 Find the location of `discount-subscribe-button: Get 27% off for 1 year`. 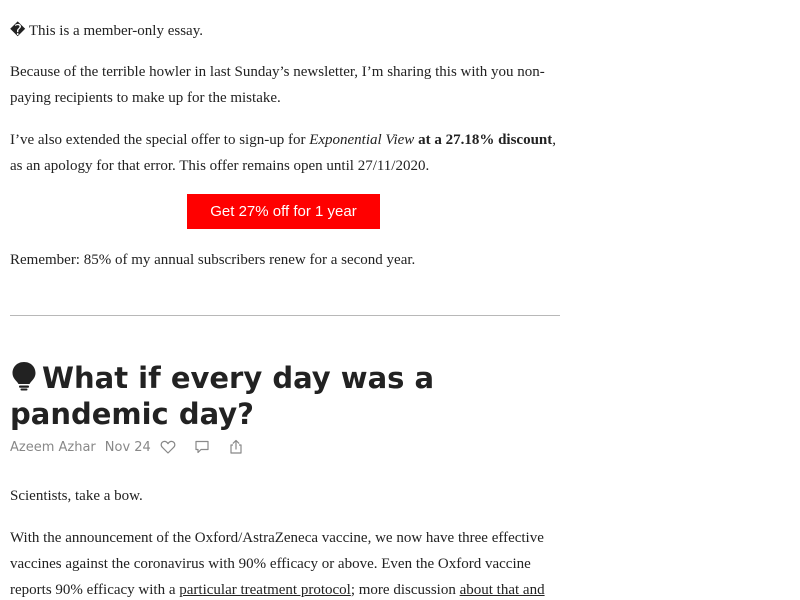

discount-subscribe-button: Get 27% off for 1 year is located at coordinates (283, 211).